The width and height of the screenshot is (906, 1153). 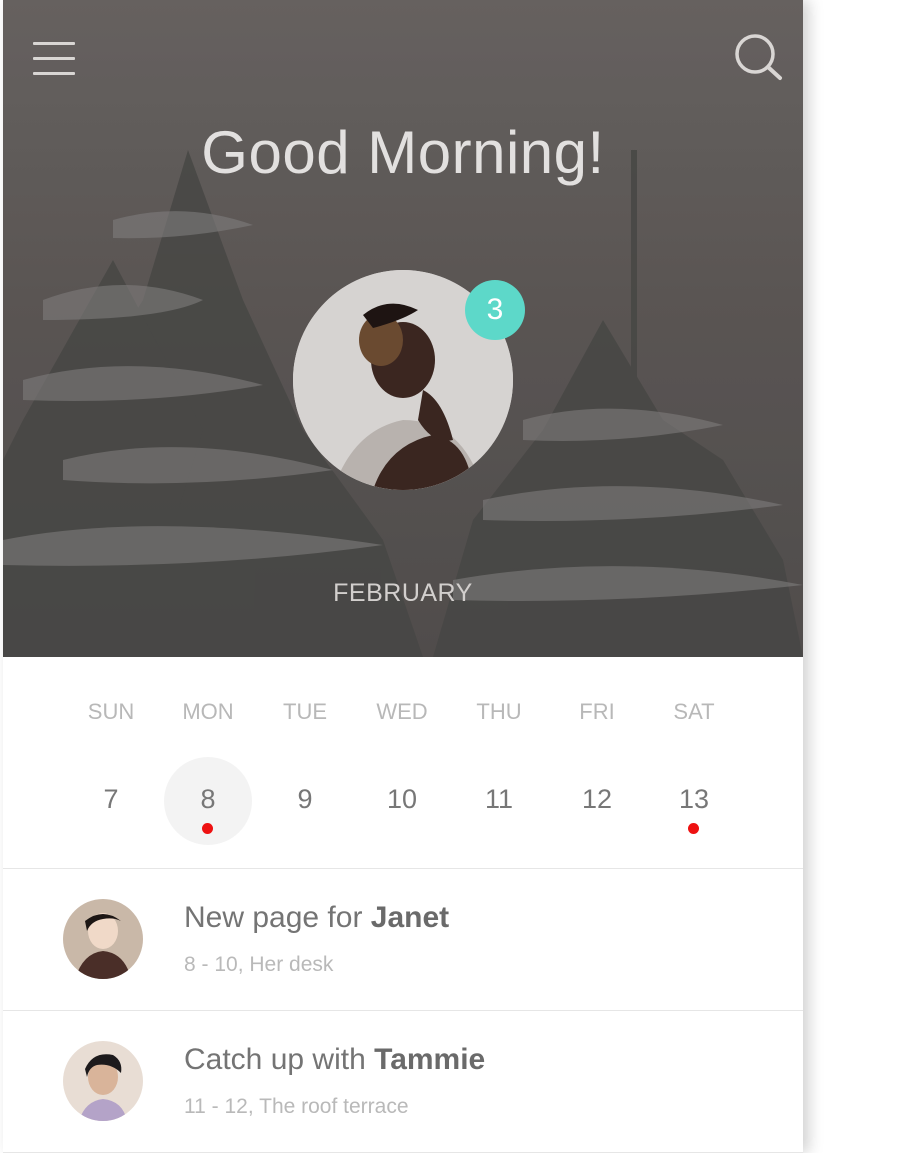 What do you see at coordinates (111, 711) in the screenshot?
I see `weekday-label-sun: SUN` at bounding box center [111, 711].